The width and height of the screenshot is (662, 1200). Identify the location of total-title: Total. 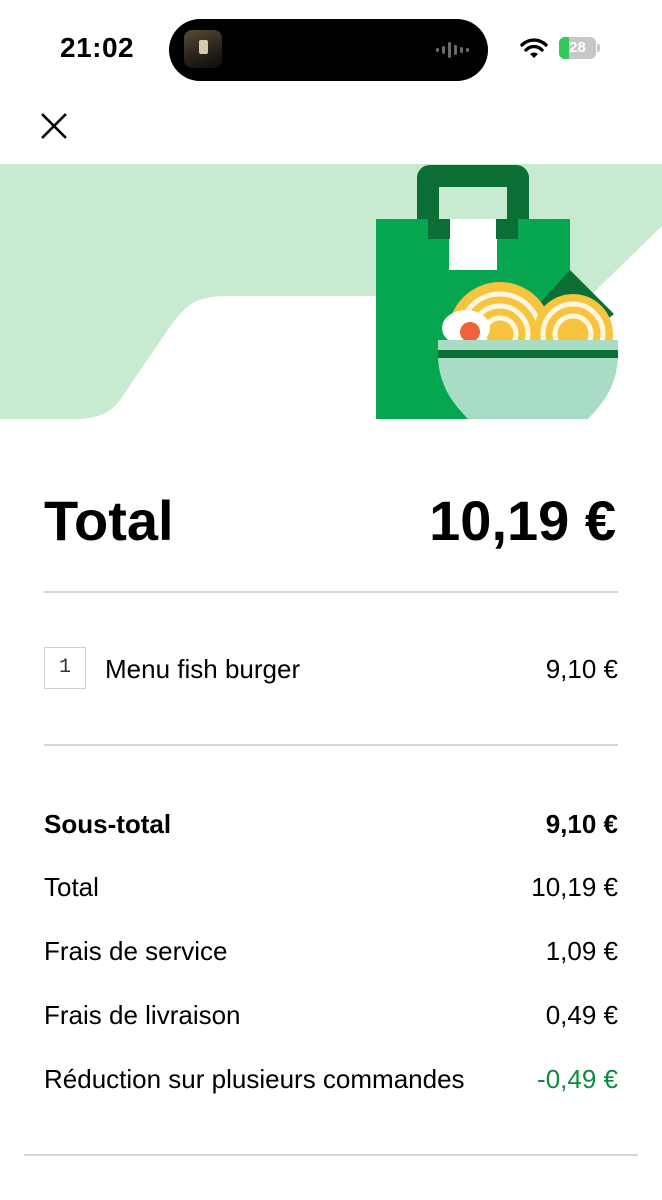
(109, 520).